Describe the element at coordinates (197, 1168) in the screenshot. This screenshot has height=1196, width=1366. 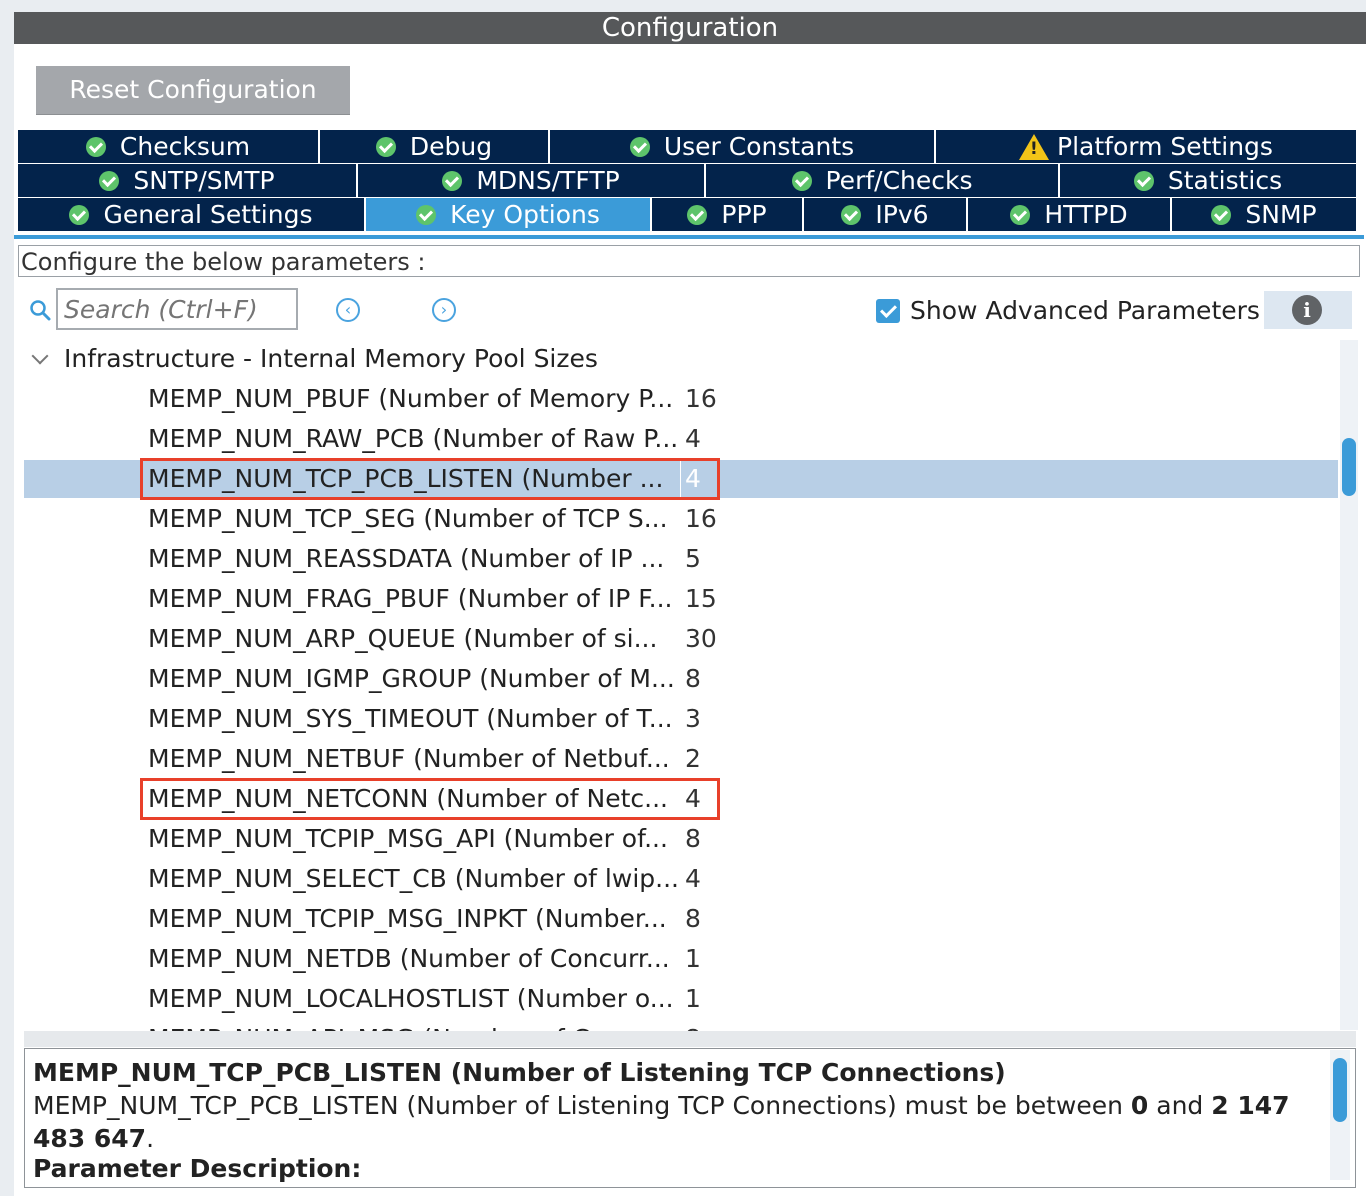
I see `description-section-heading: Parameter Description:` at that location.